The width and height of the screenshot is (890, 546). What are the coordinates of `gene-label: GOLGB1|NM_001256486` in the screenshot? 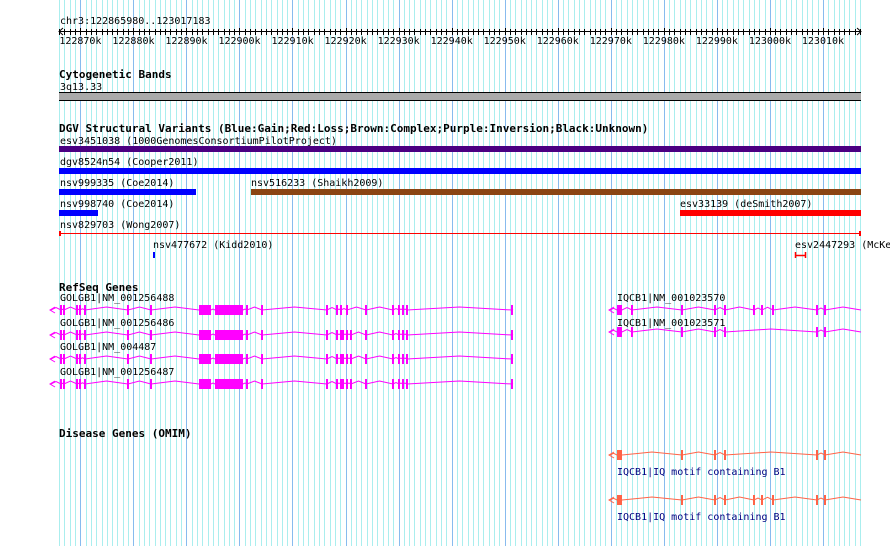 It's located at (117, 323).